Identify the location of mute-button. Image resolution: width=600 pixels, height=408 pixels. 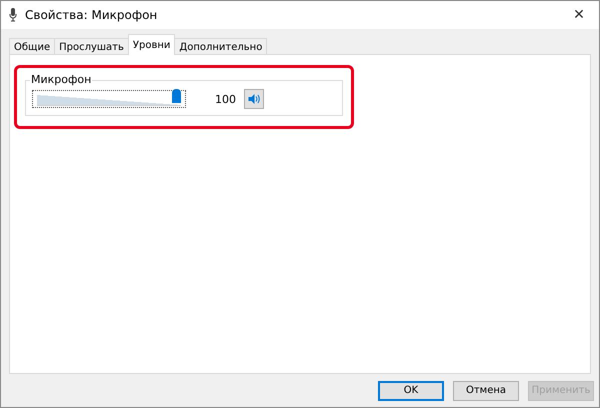
(254, 99).